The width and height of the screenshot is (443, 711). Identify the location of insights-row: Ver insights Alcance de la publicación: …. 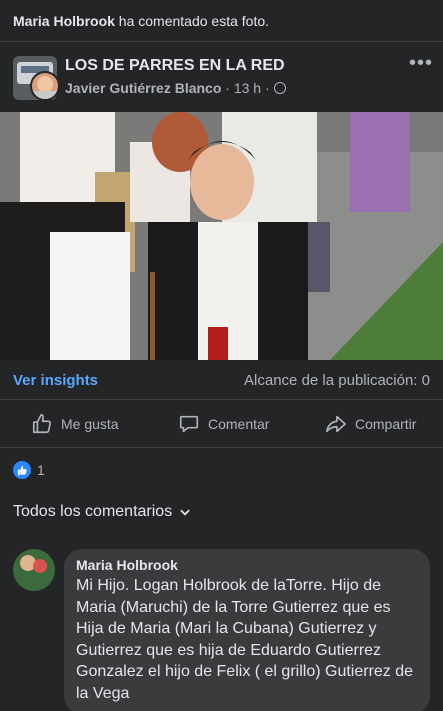
(221, 382).